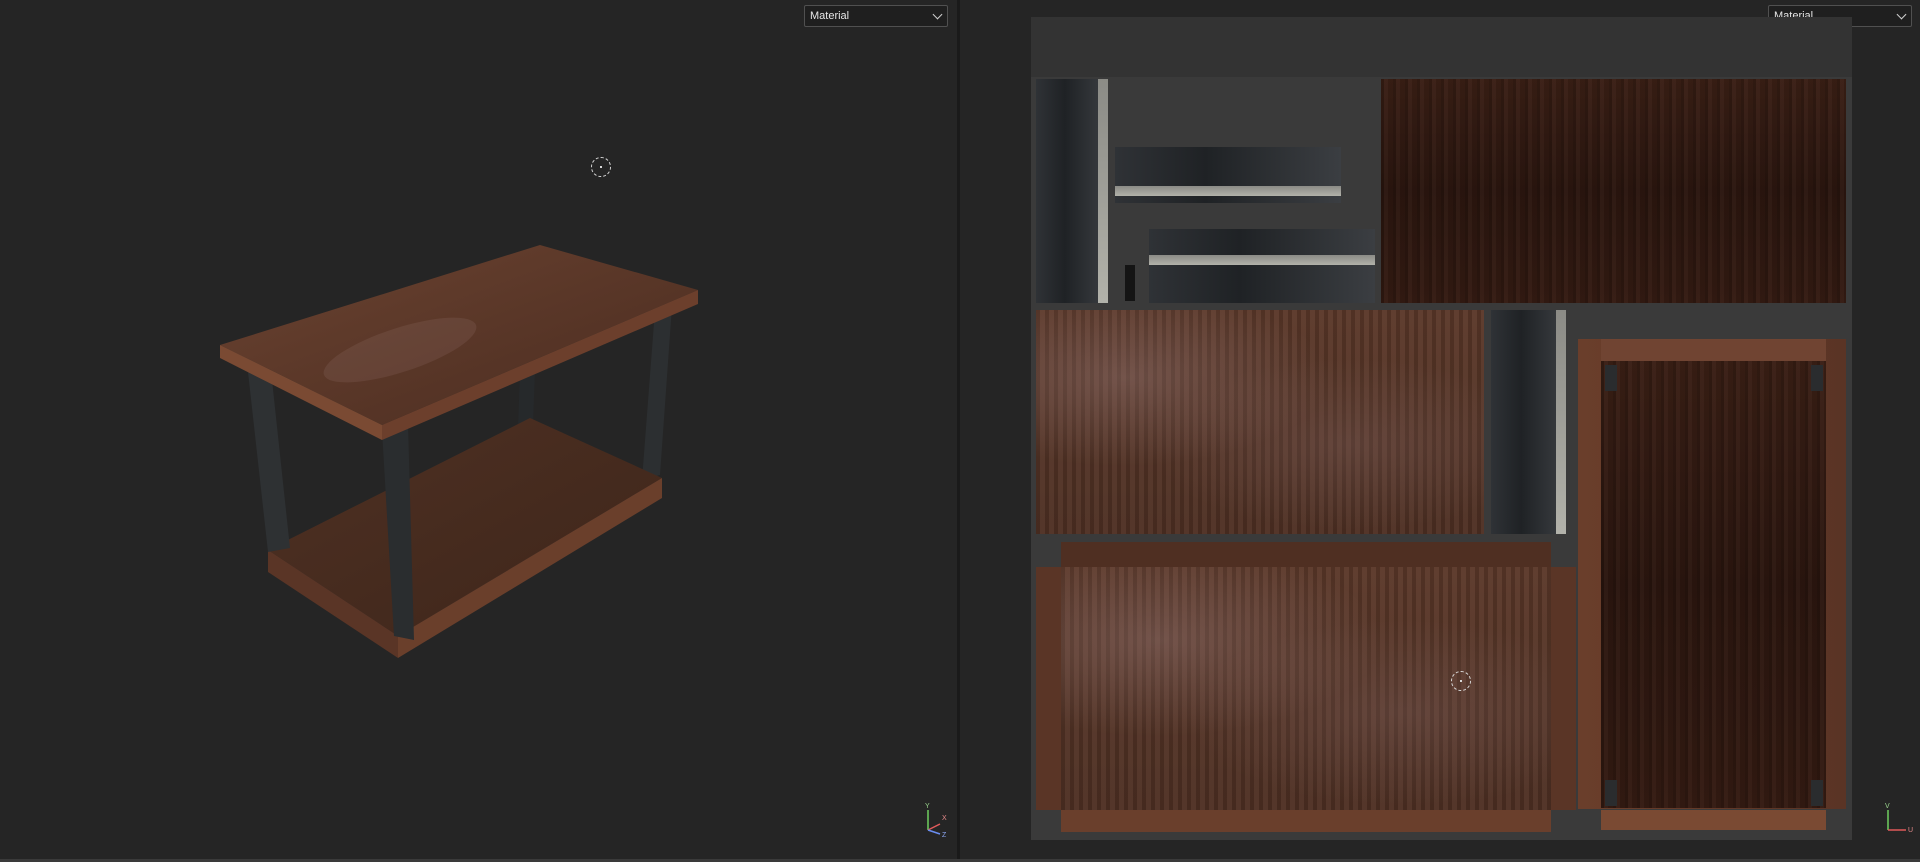 This screenshot has width=1920, height=862. Describe the element at coordinates (944, 835) in the screenshot. I see `axis-z-label: Z` at that location.